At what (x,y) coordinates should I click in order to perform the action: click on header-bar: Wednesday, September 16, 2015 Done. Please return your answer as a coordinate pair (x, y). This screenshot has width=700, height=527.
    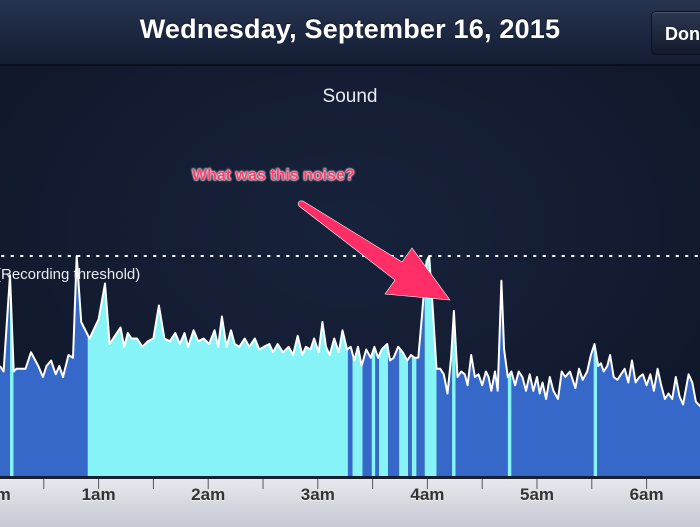
    Looking at the image, I should click on (350, 33).